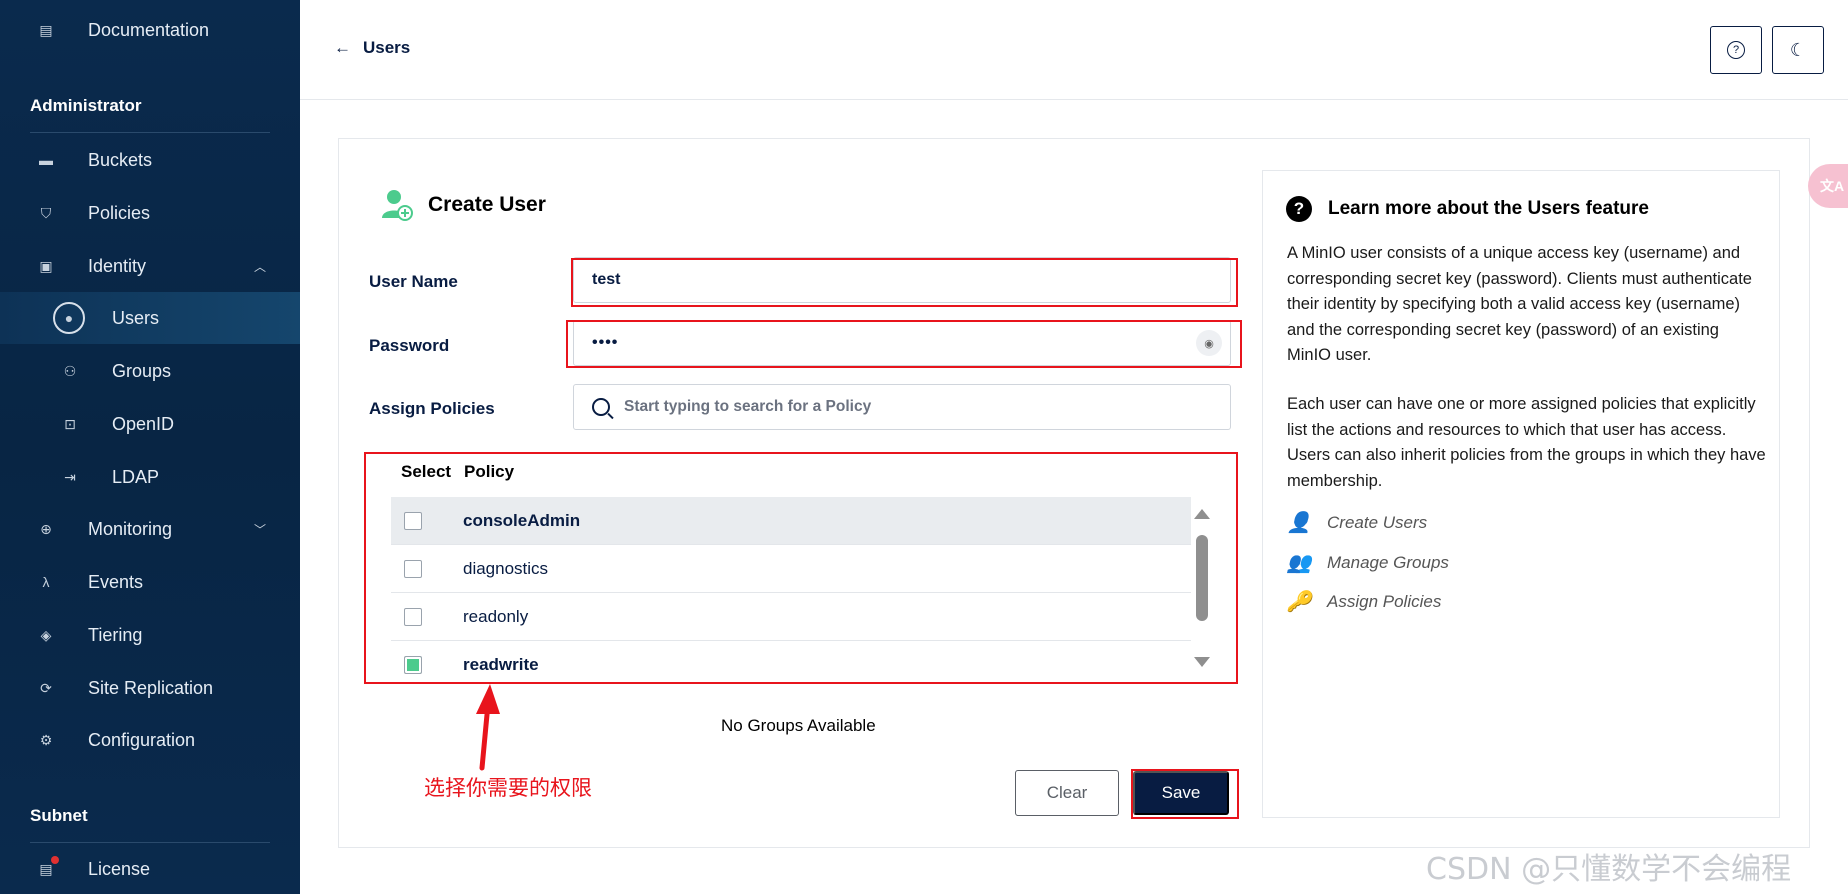  What do you see at coordinates (463, 205) in the screenshot?
I see `form-title: Create User` at bounding box center [463, 205].